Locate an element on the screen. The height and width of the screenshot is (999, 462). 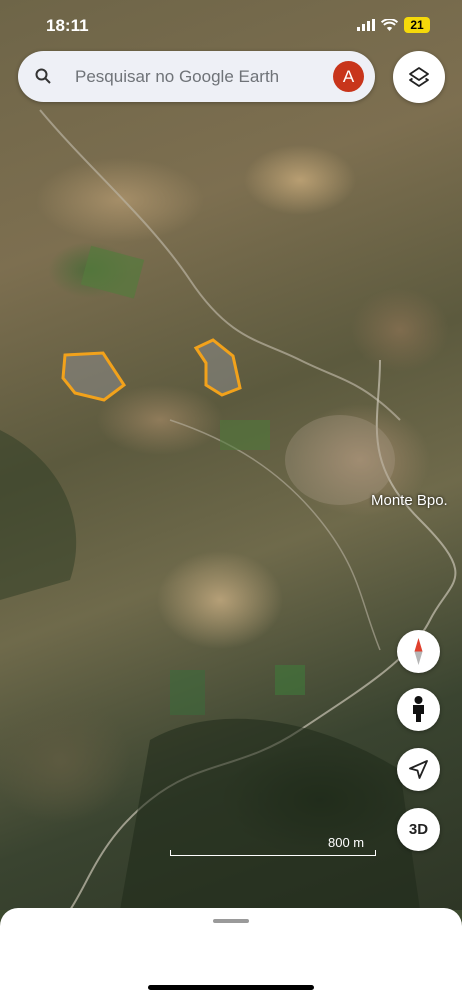
3d-button: 3D is located at coordinates (418, 829).